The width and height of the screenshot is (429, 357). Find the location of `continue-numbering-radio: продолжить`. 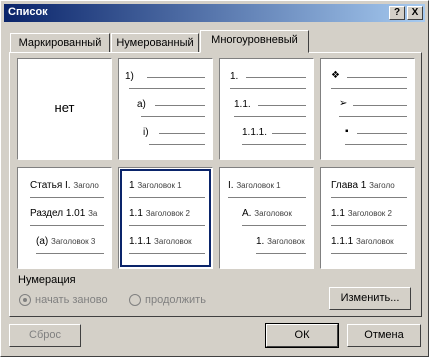

continue-numbering-radio: продолжить is located at coordinates (167, 301).